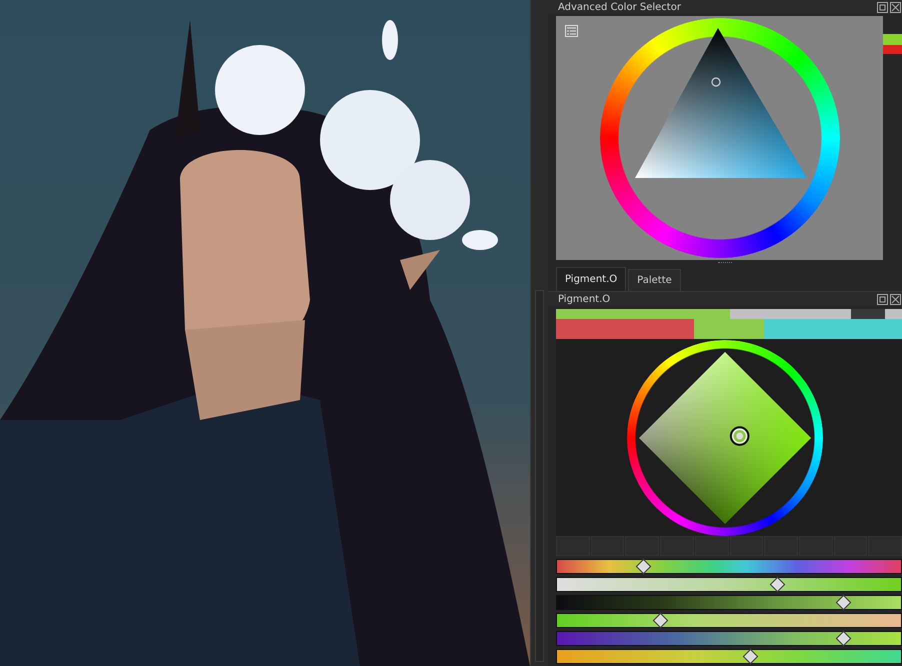 This screenshot has height=666, width=902. What do you see at coordinates (720, 103) in the screenshot?
I see `saturation-triangle` at bounding box center [720, 103].